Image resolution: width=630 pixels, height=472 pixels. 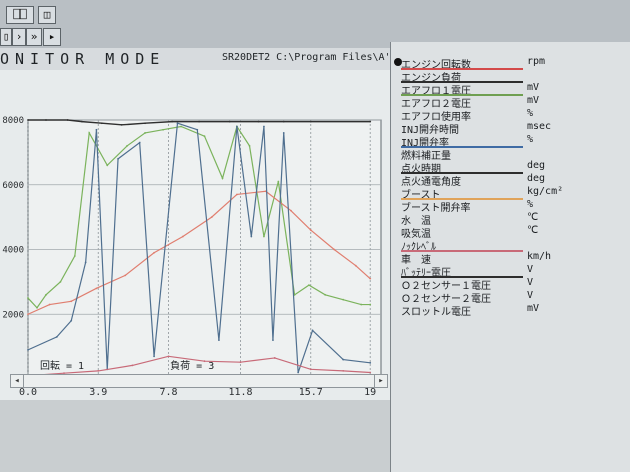 I want to click on y-tick-label: 2000, so click(x=13, y=315).